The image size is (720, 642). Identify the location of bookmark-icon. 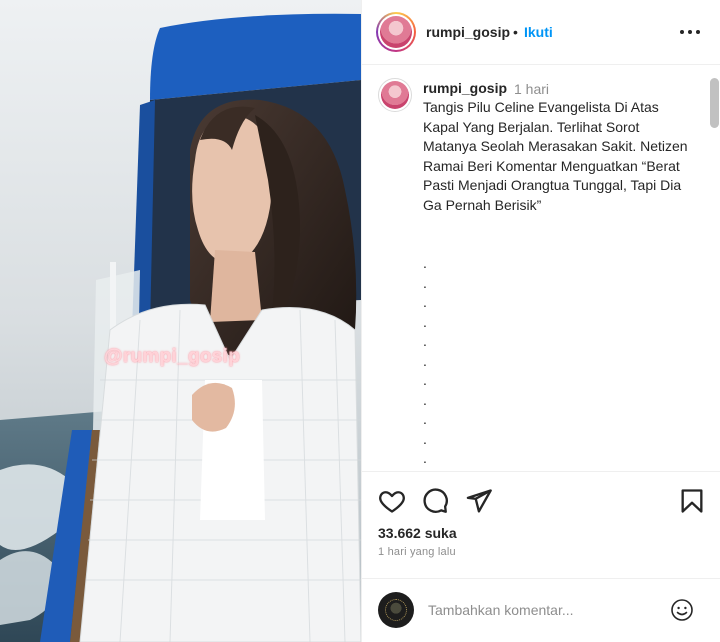
(692, 501).